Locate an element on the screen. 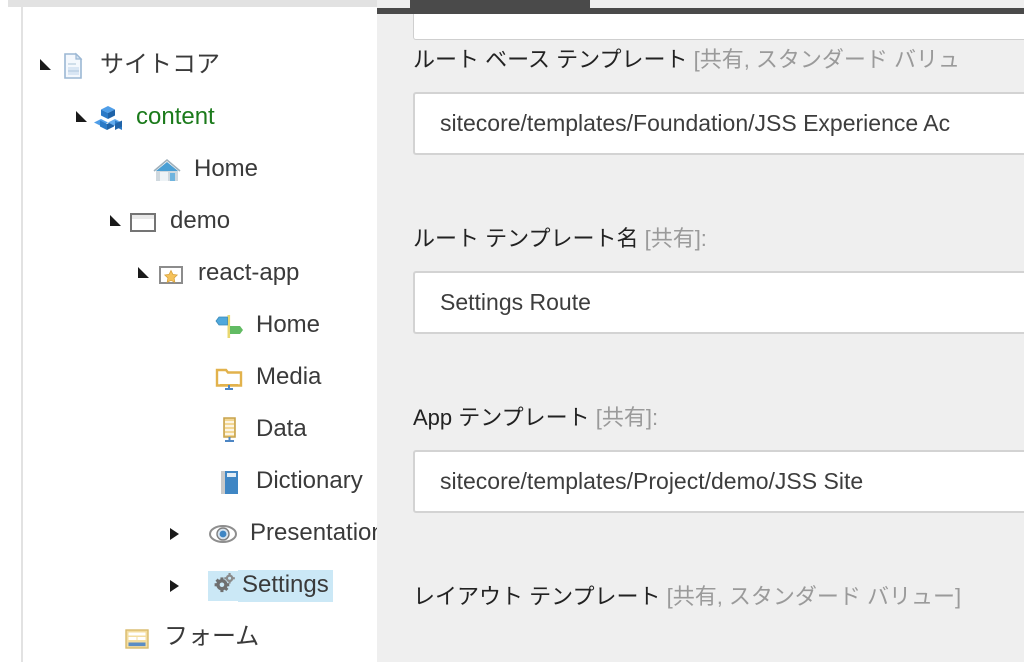 The width and height of the screenshot is (1024, 662). field-value: Settings Route is located at coordinates (515, 302).